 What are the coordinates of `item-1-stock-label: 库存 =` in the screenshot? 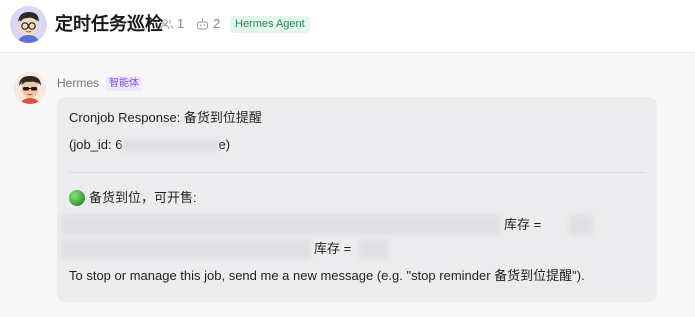 It's located at (523, 224).